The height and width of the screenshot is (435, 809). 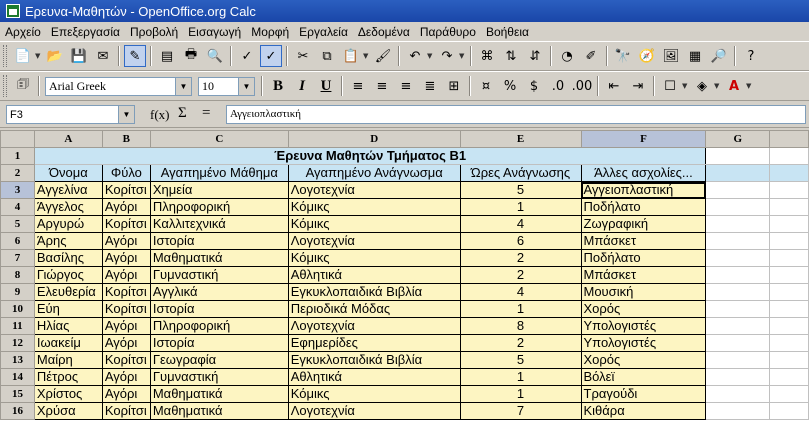 What do you see at coordinates (384, 32) in the screenshot?
I see `menu-data: Δεδομένα` at bounding box center [384, 32].